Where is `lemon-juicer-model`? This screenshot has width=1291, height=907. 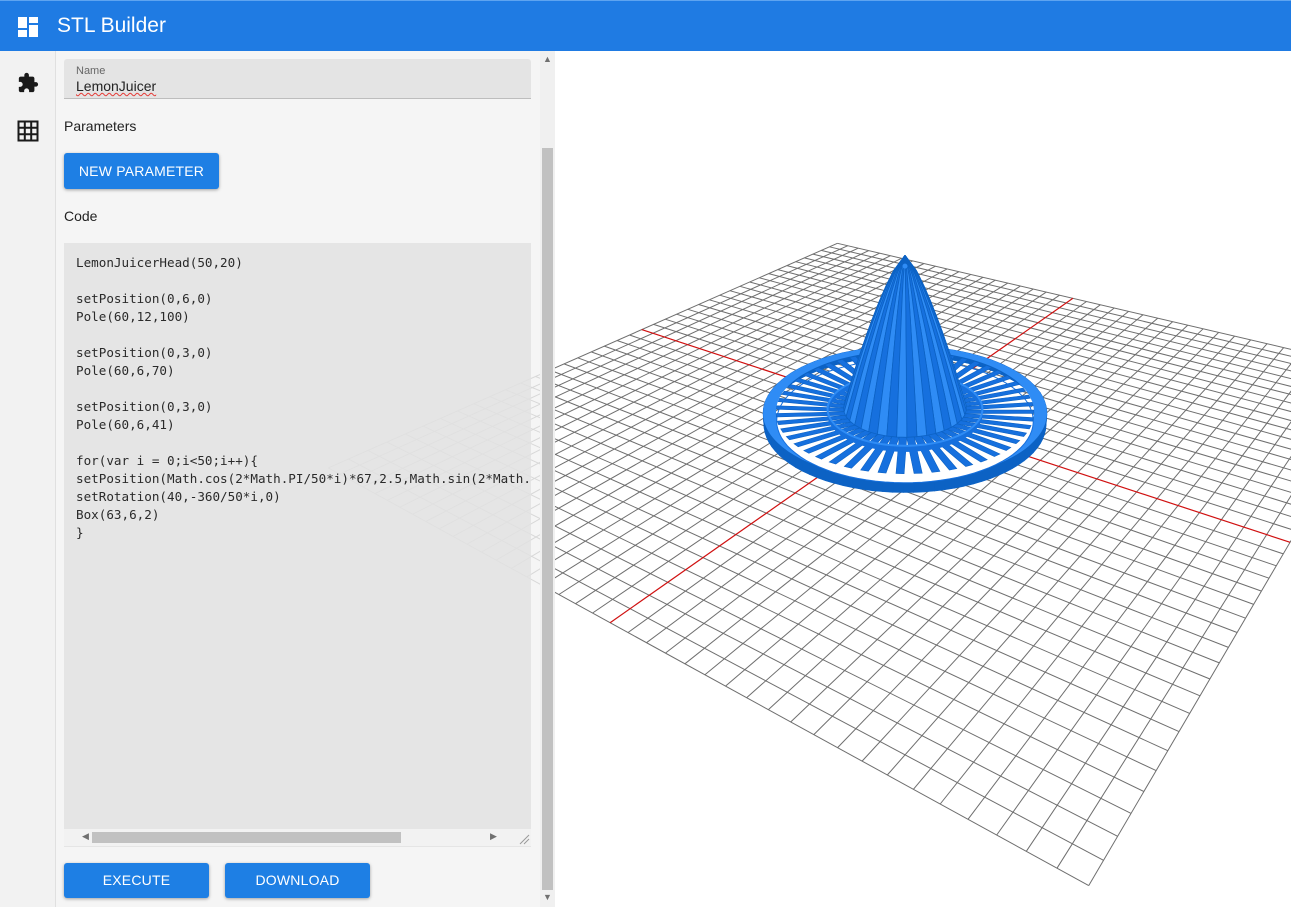 lemon-juicer-model is located at coordinates (905, 373).